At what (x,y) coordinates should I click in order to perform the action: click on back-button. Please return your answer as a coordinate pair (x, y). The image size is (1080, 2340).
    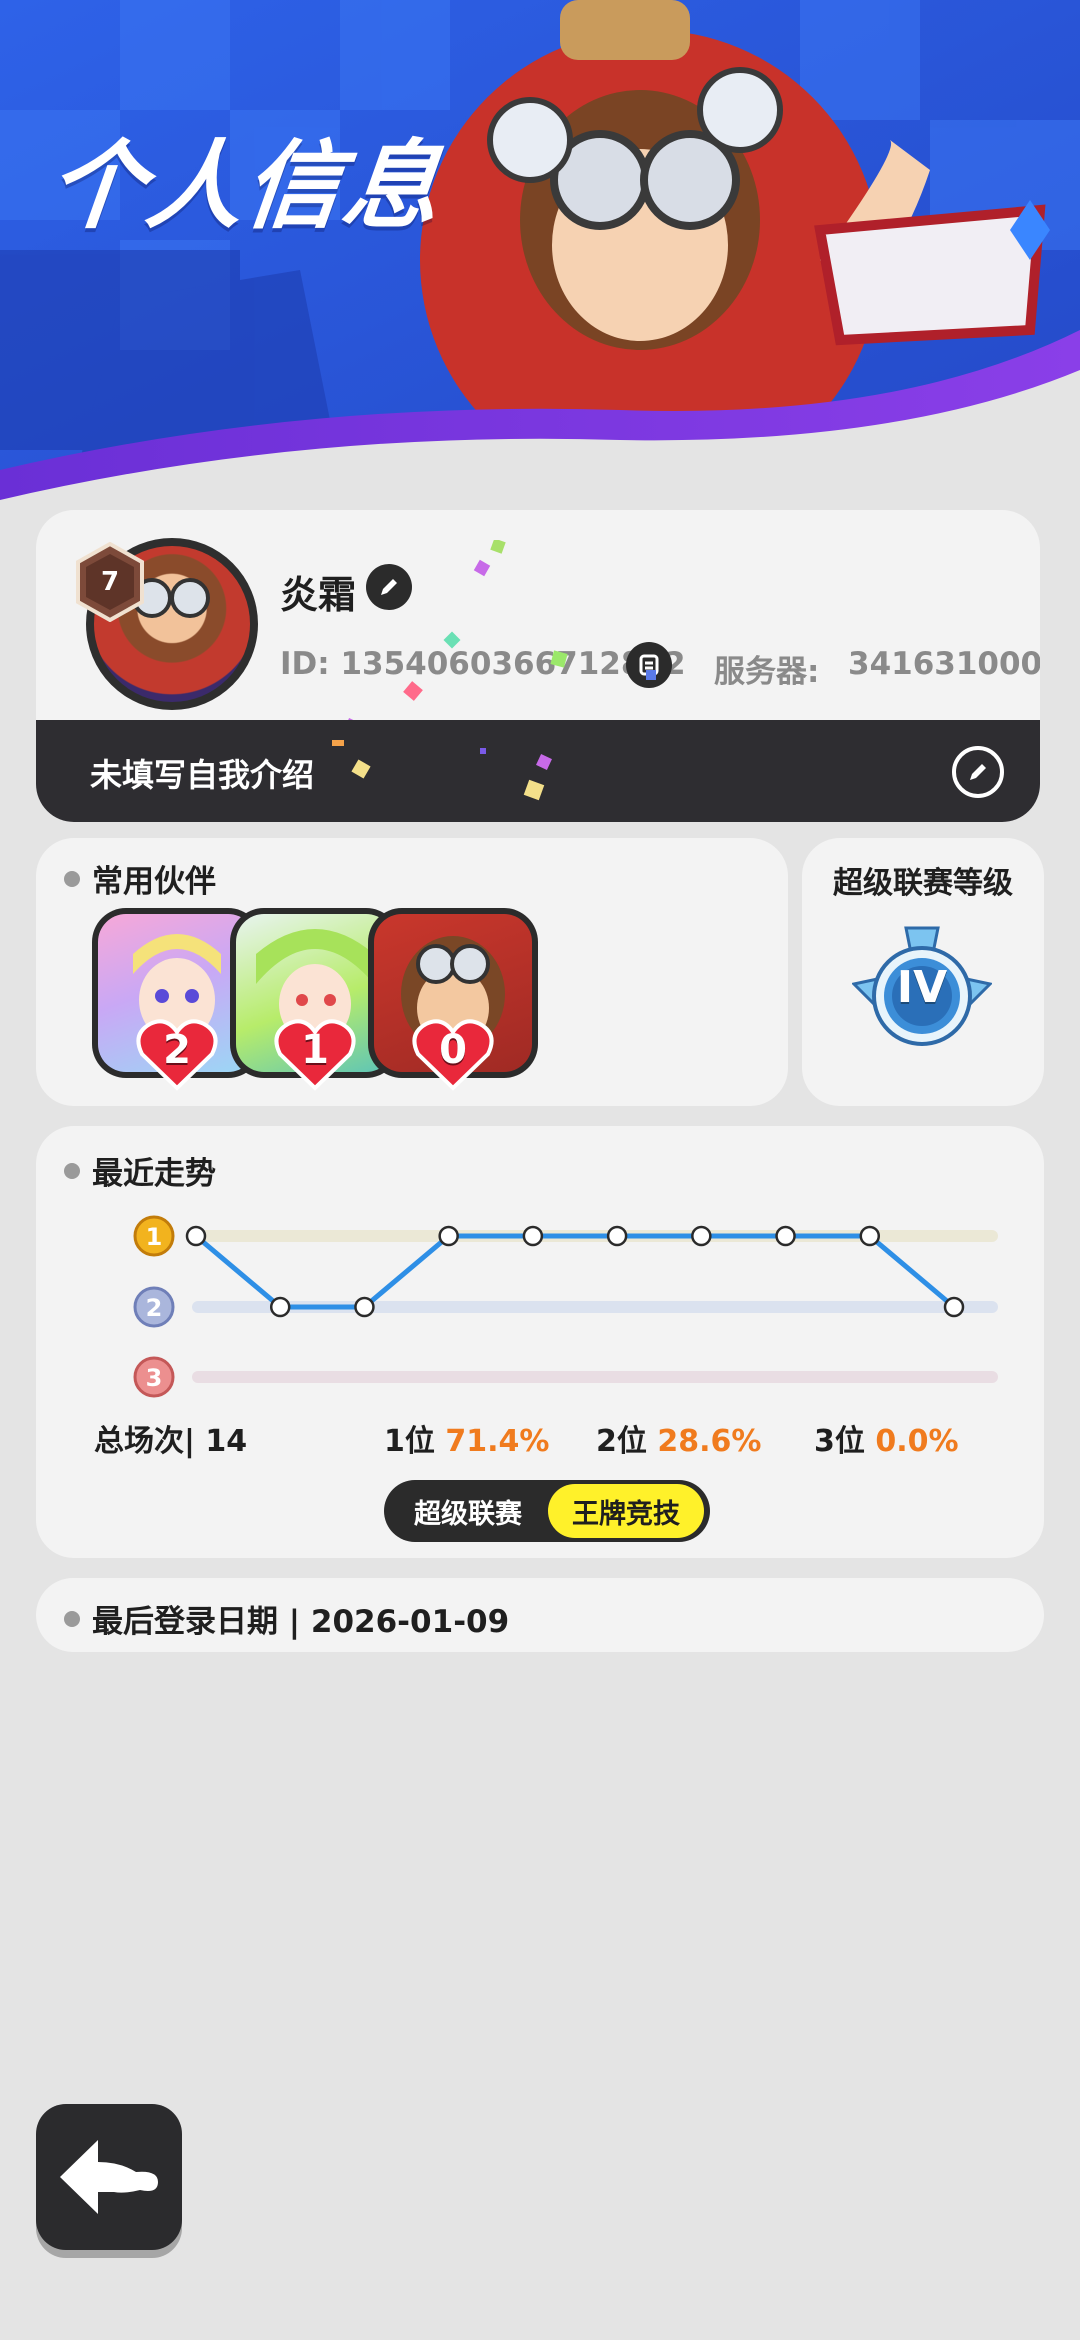
    Looking at the image, I should click on (109, 2177).